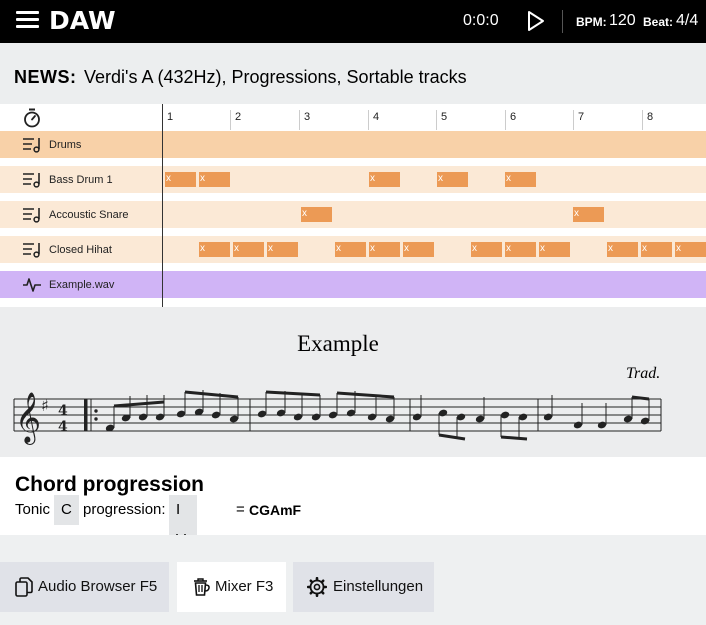  What do you see at coordinates (444, 117) in the screenshot?
I see `ruler-bar-number: 5` at bounding box center [444, 117].